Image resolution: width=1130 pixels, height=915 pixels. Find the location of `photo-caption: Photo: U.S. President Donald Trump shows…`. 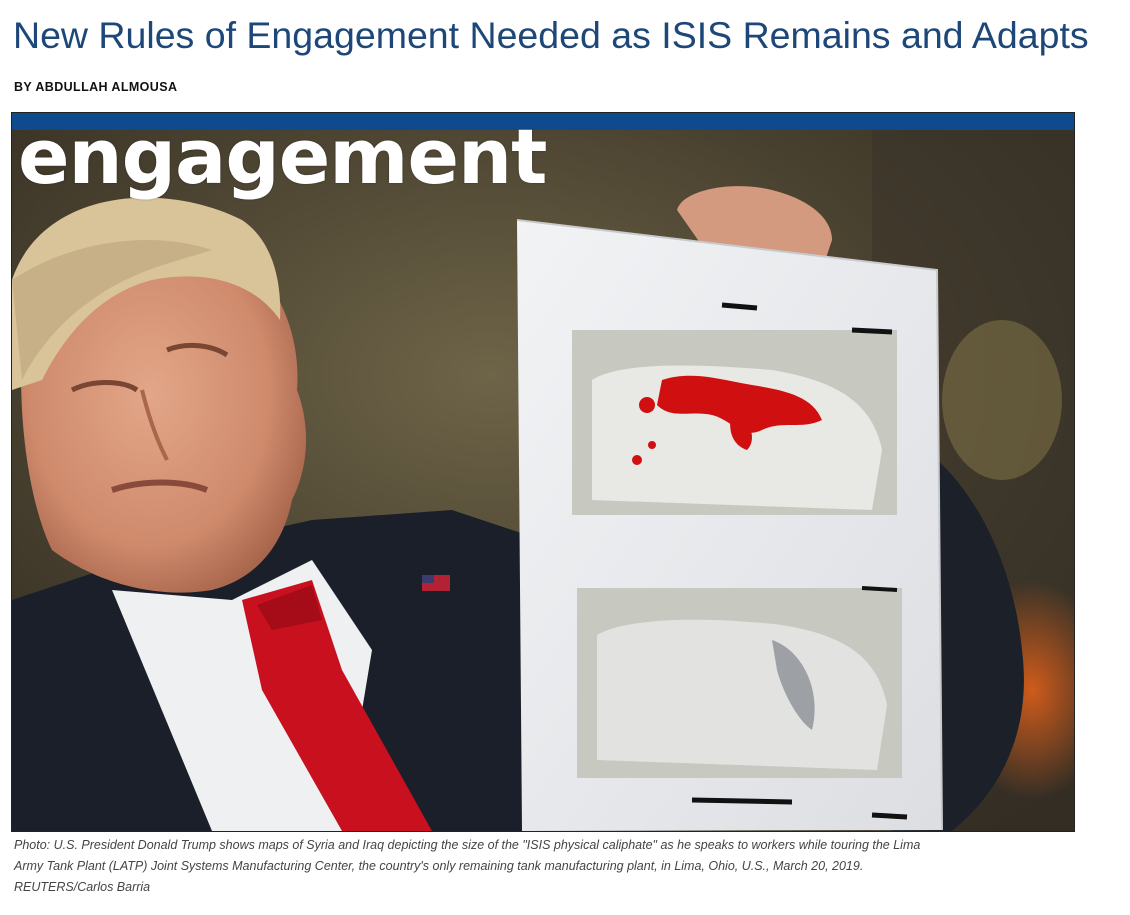

photo-caption: Photo: U.S. President Donald Trump shows… is located at coordinates (559, 866).